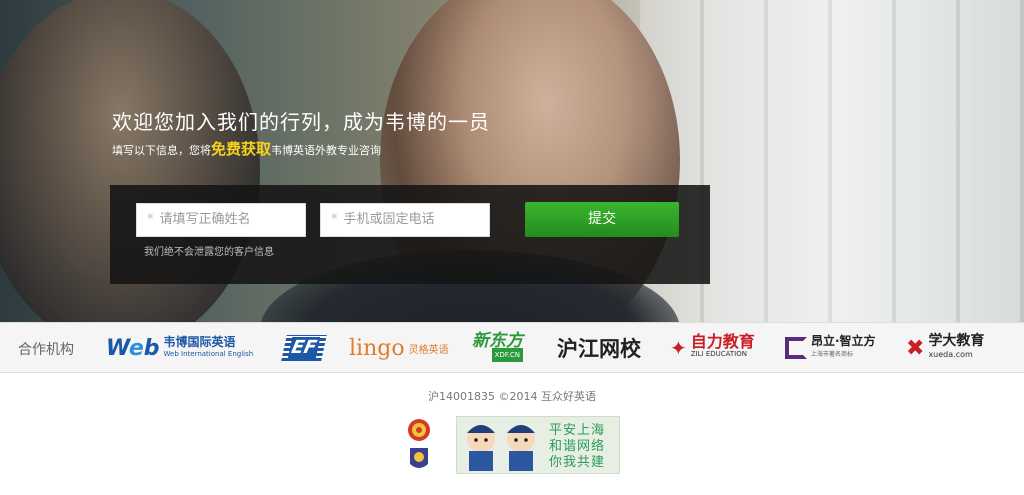  I want to click on hero-subheadline: 填写以下信息，您将免费获取韦博英语外教专业咨询, so click(246, 148).